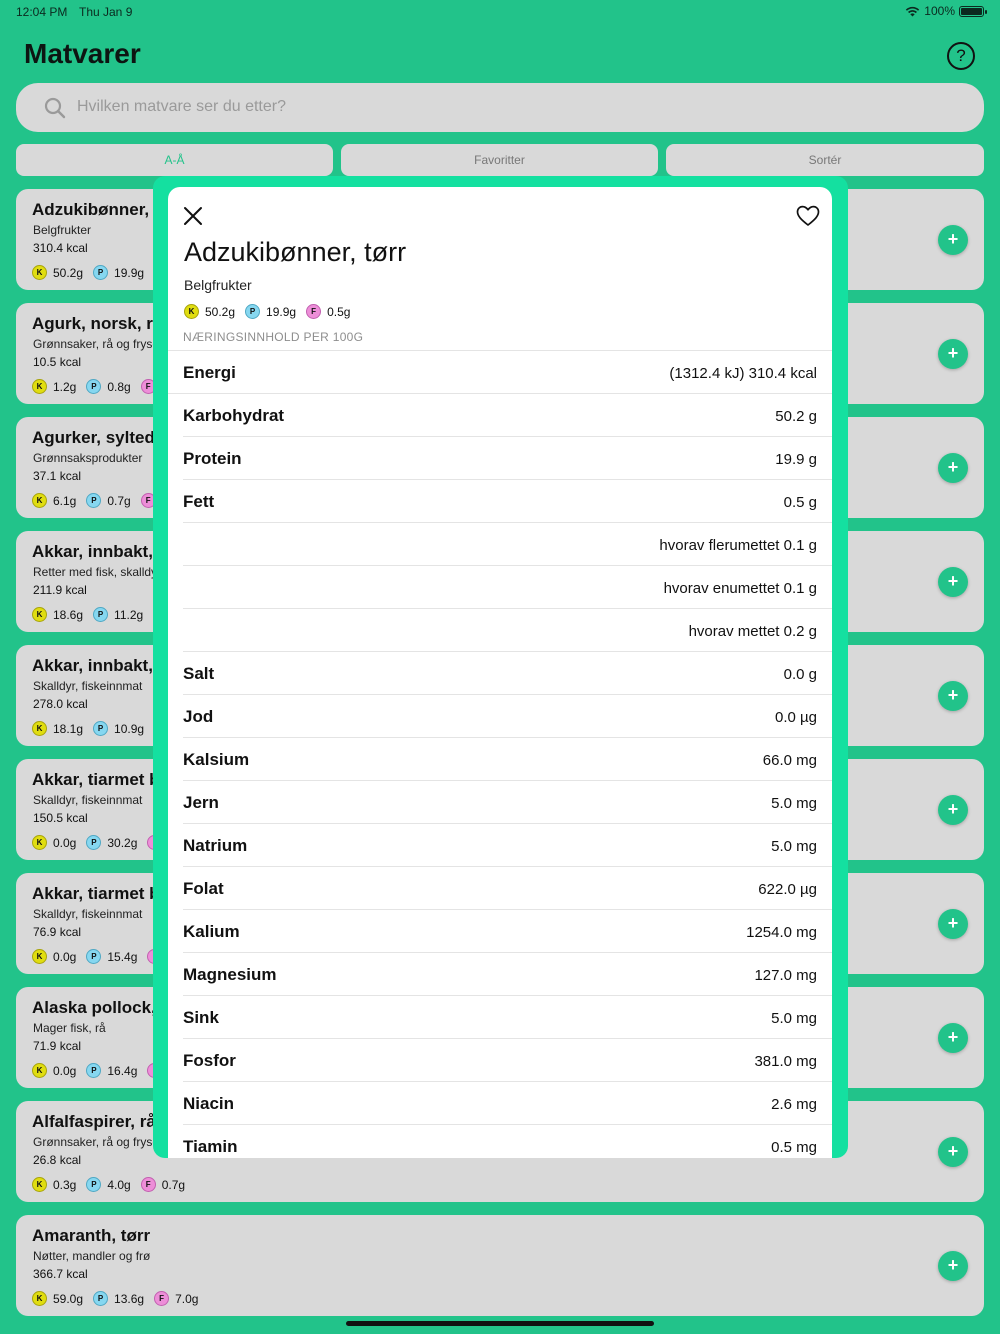 This screenshot has width=1000, height=1334. Describe the element at coordinates (57, 1046) in the screenshot. I see `food-kcal: 71.9 kcal` at that location.